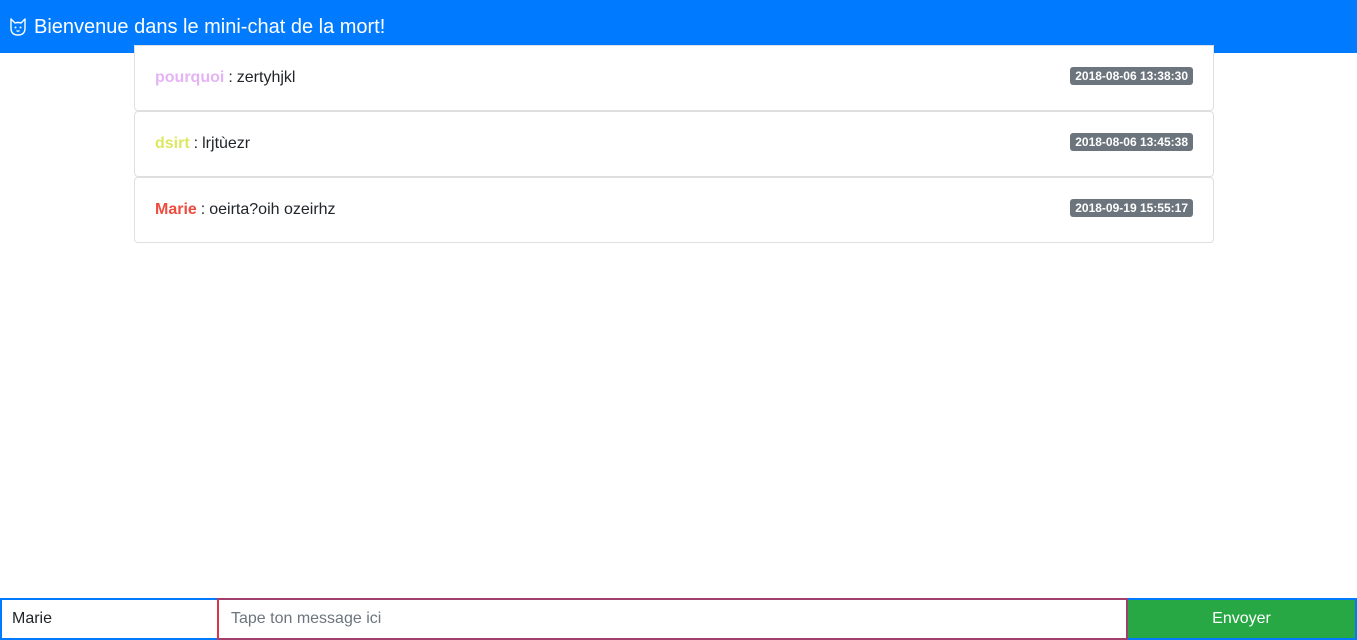 This screenshot has height=640, width=1357. What do you see at coordinates (1242, 619) in the screenshot?
I see `send-button: Envoyer` at bounding box center [1242, 619].